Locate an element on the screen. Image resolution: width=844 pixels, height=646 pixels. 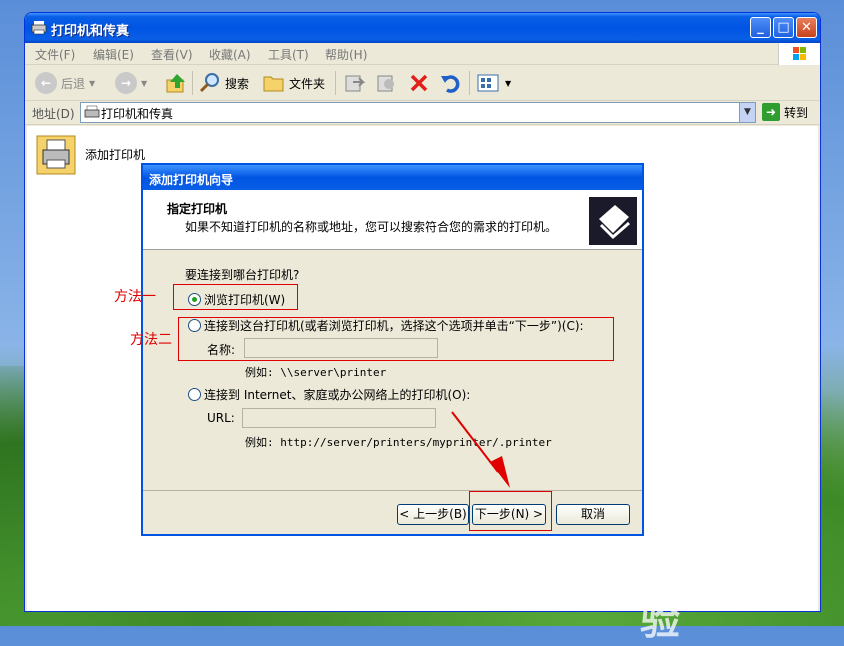
address-value: 打印机和传真 is located at coordinates (137, 114).